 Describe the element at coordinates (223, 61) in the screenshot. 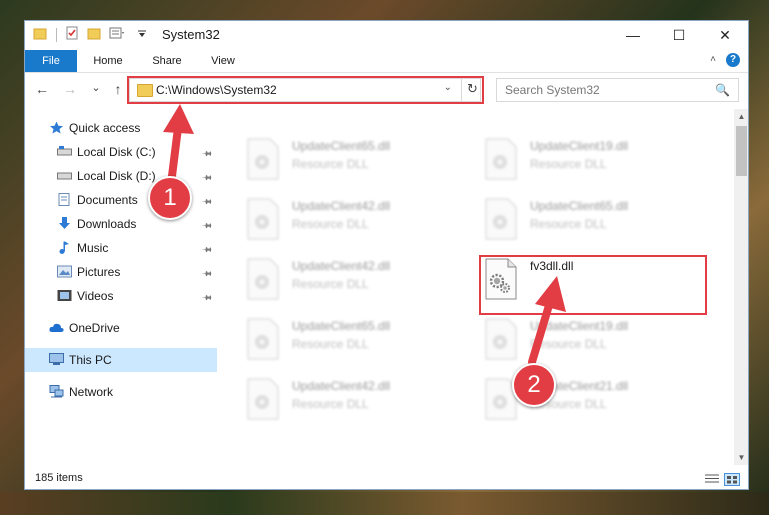

I see `tab-view: View` at that location.